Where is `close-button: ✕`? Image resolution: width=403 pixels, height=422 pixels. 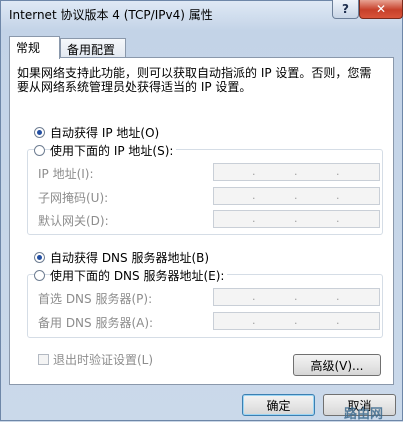 close-button: ✕ is located at coordinates (381, 9).